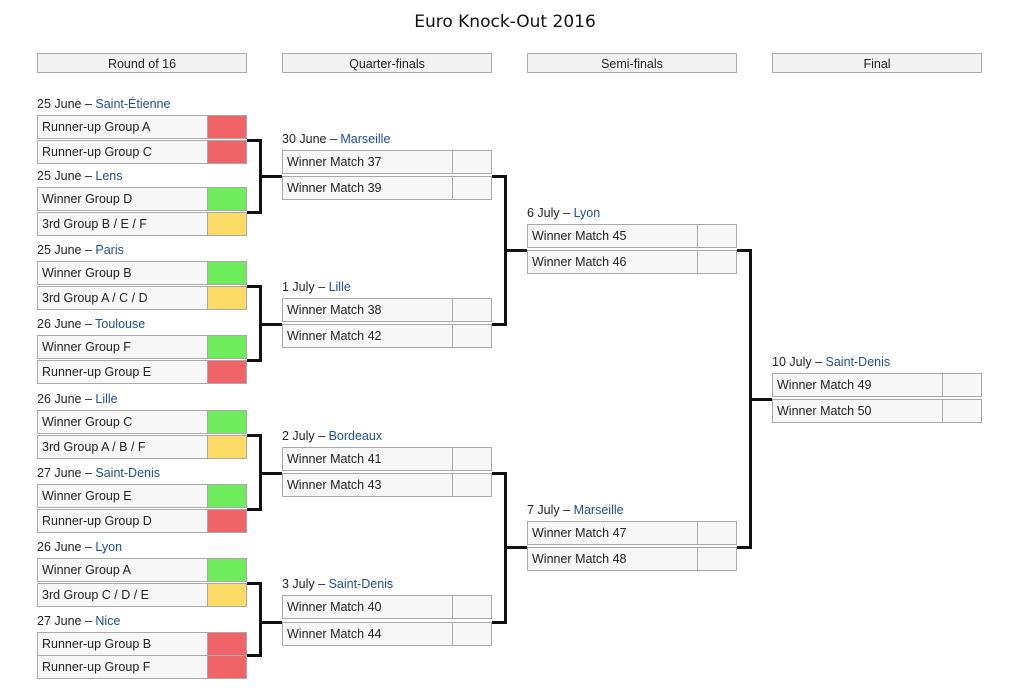 The width and height of the screenshot is (1010, 692). I want to click on page-title: Euro Knock-Out 2016, so click(505, 22).